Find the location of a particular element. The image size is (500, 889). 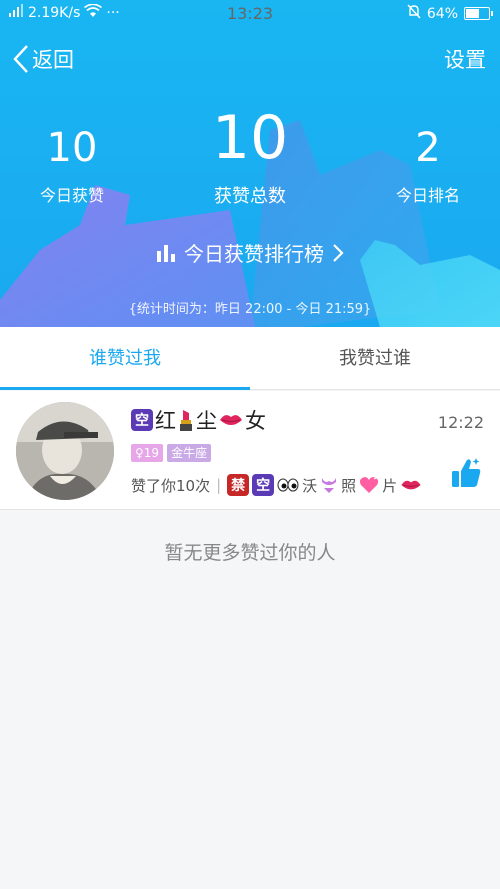

name-part-2: 尘 is located at coordinates (206, 421).